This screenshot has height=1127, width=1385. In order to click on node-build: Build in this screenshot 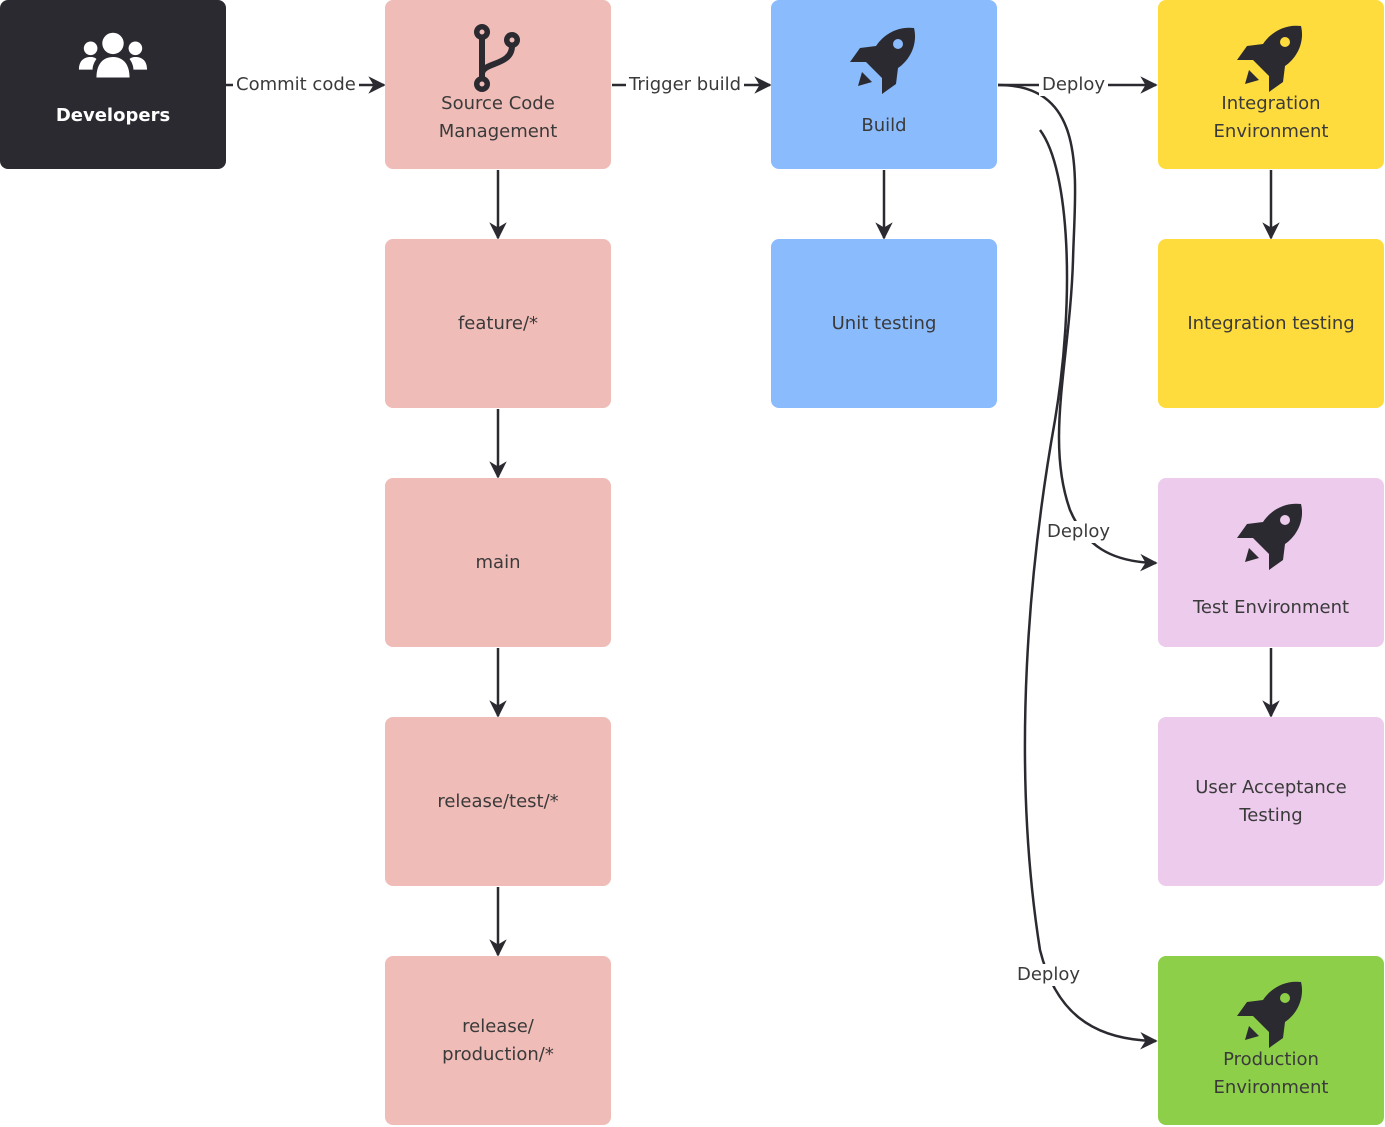, I will do `click(884, 84)`.